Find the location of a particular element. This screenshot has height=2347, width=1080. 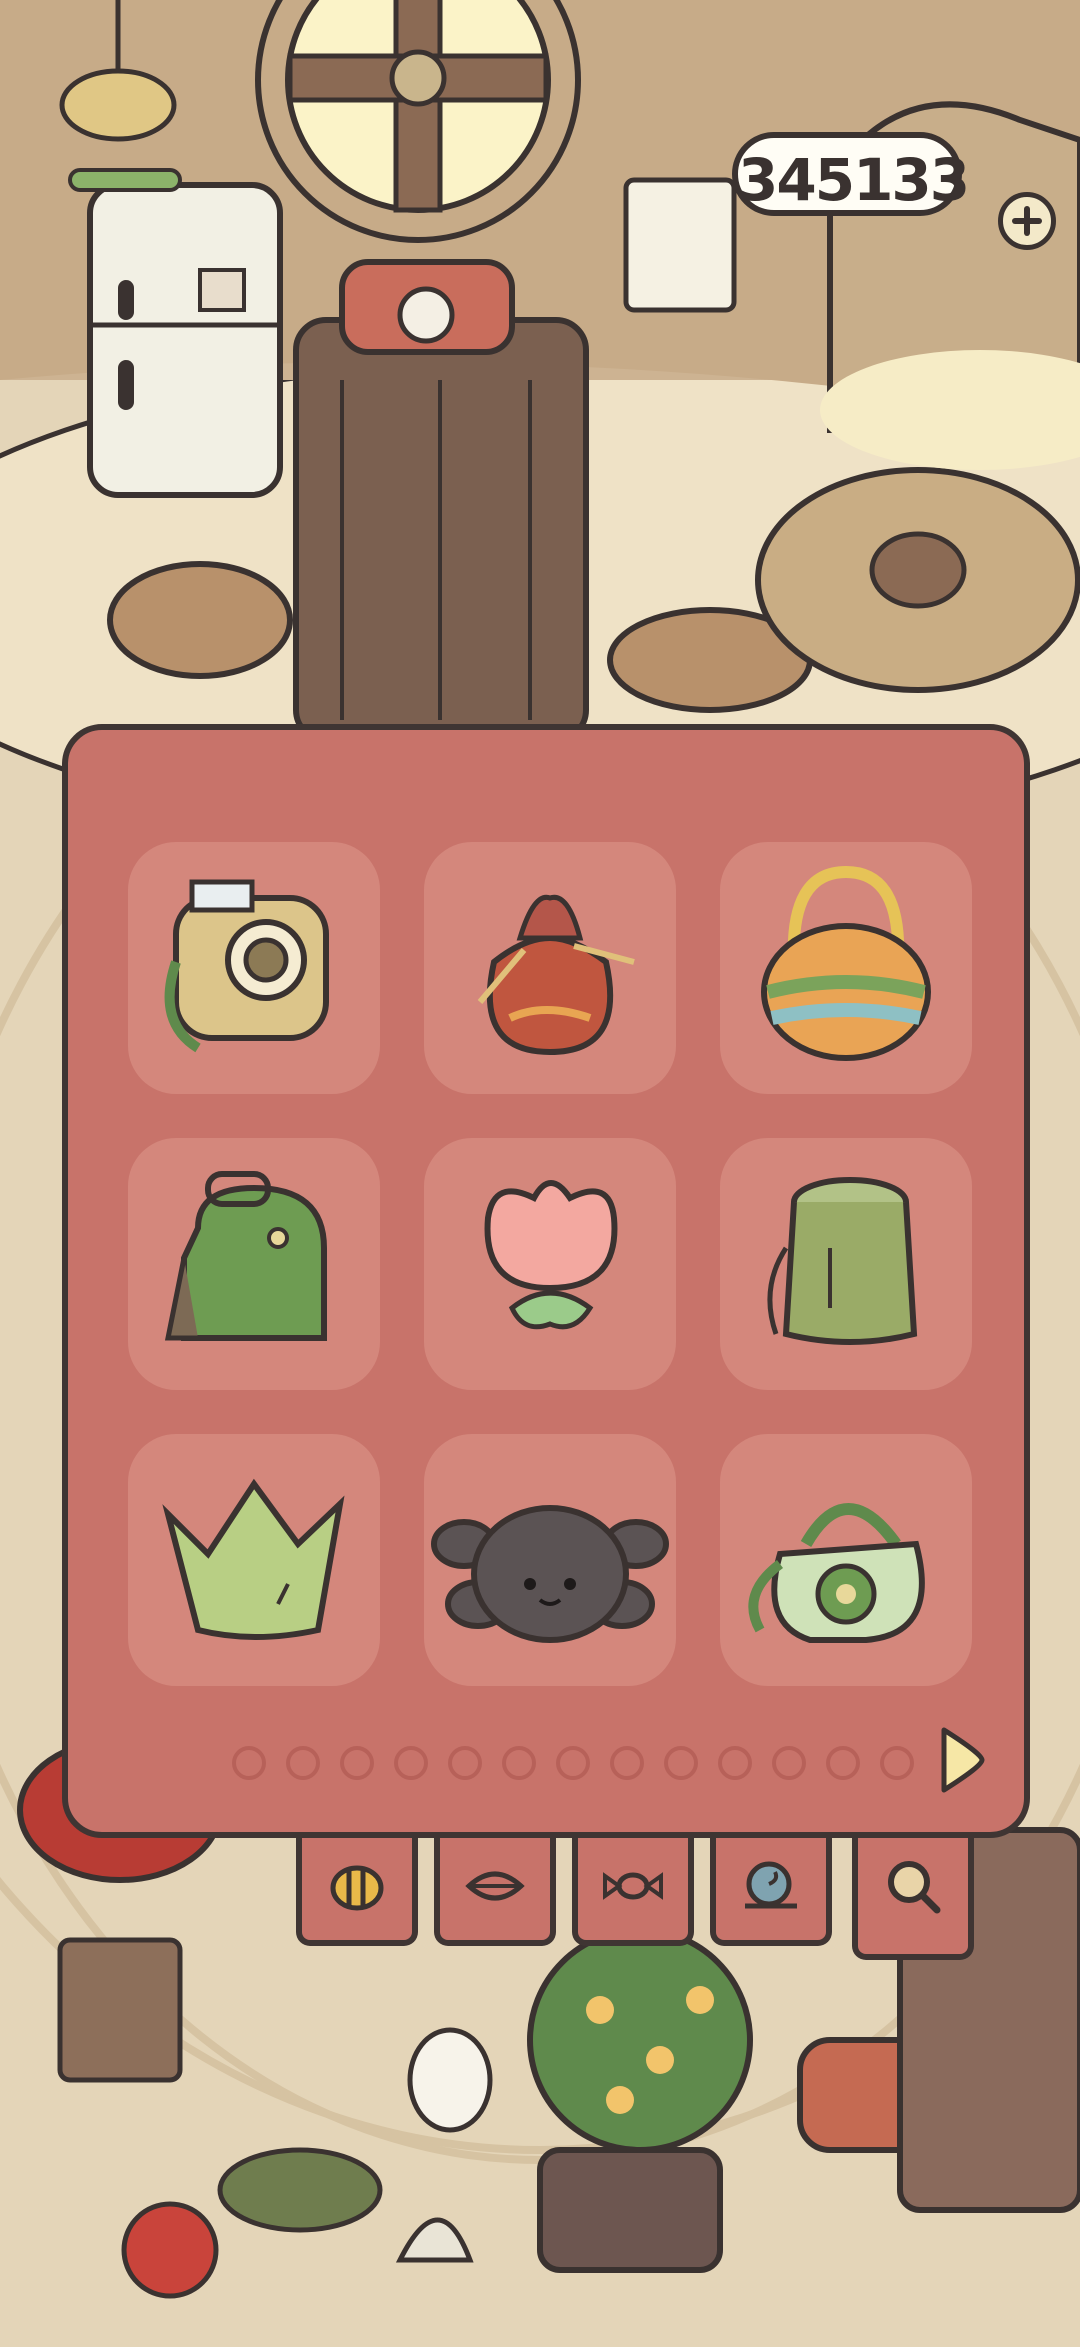

currency-amount: 345133 is located at coordinates (854, 180).